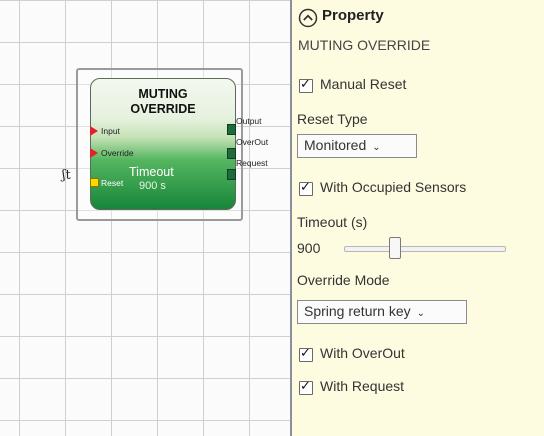  I want to click on timeout-label: Timeout (s), so click(332, 222).